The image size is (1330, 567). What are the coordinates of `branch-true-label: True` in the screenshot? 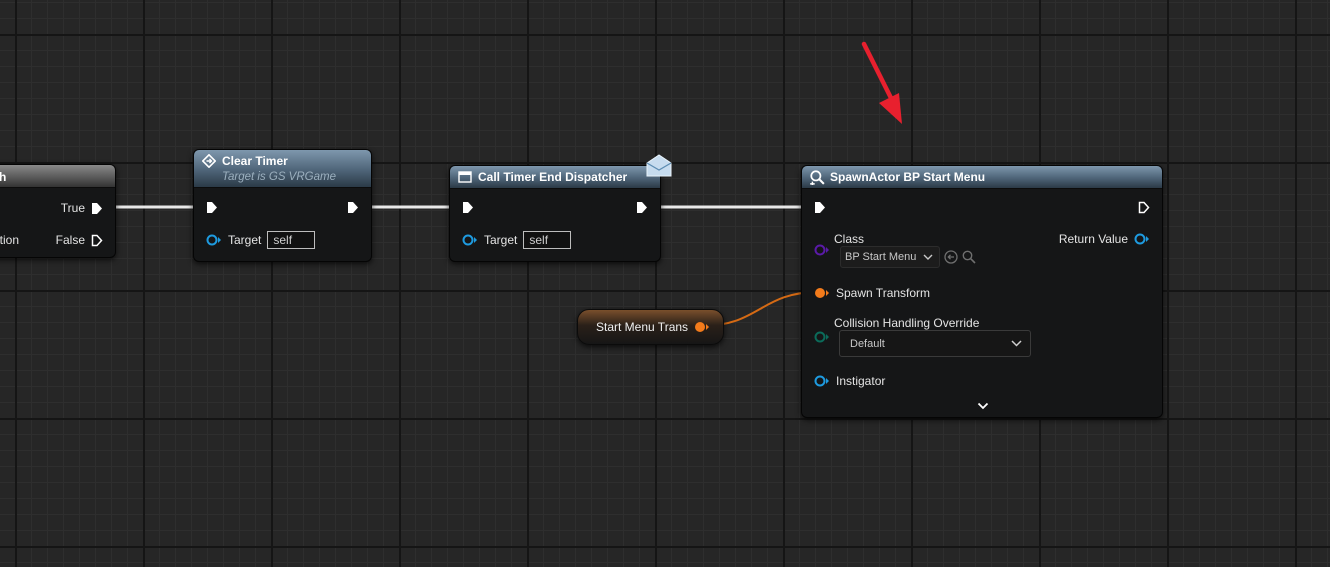 It's located at (72, 208).